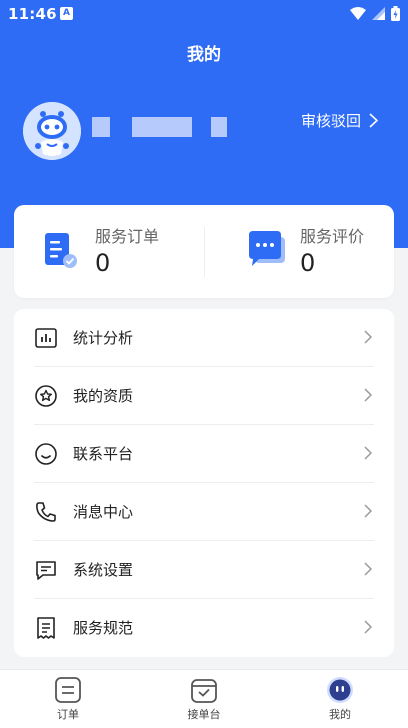  I want to click on status-indicators, so click(375, 13).